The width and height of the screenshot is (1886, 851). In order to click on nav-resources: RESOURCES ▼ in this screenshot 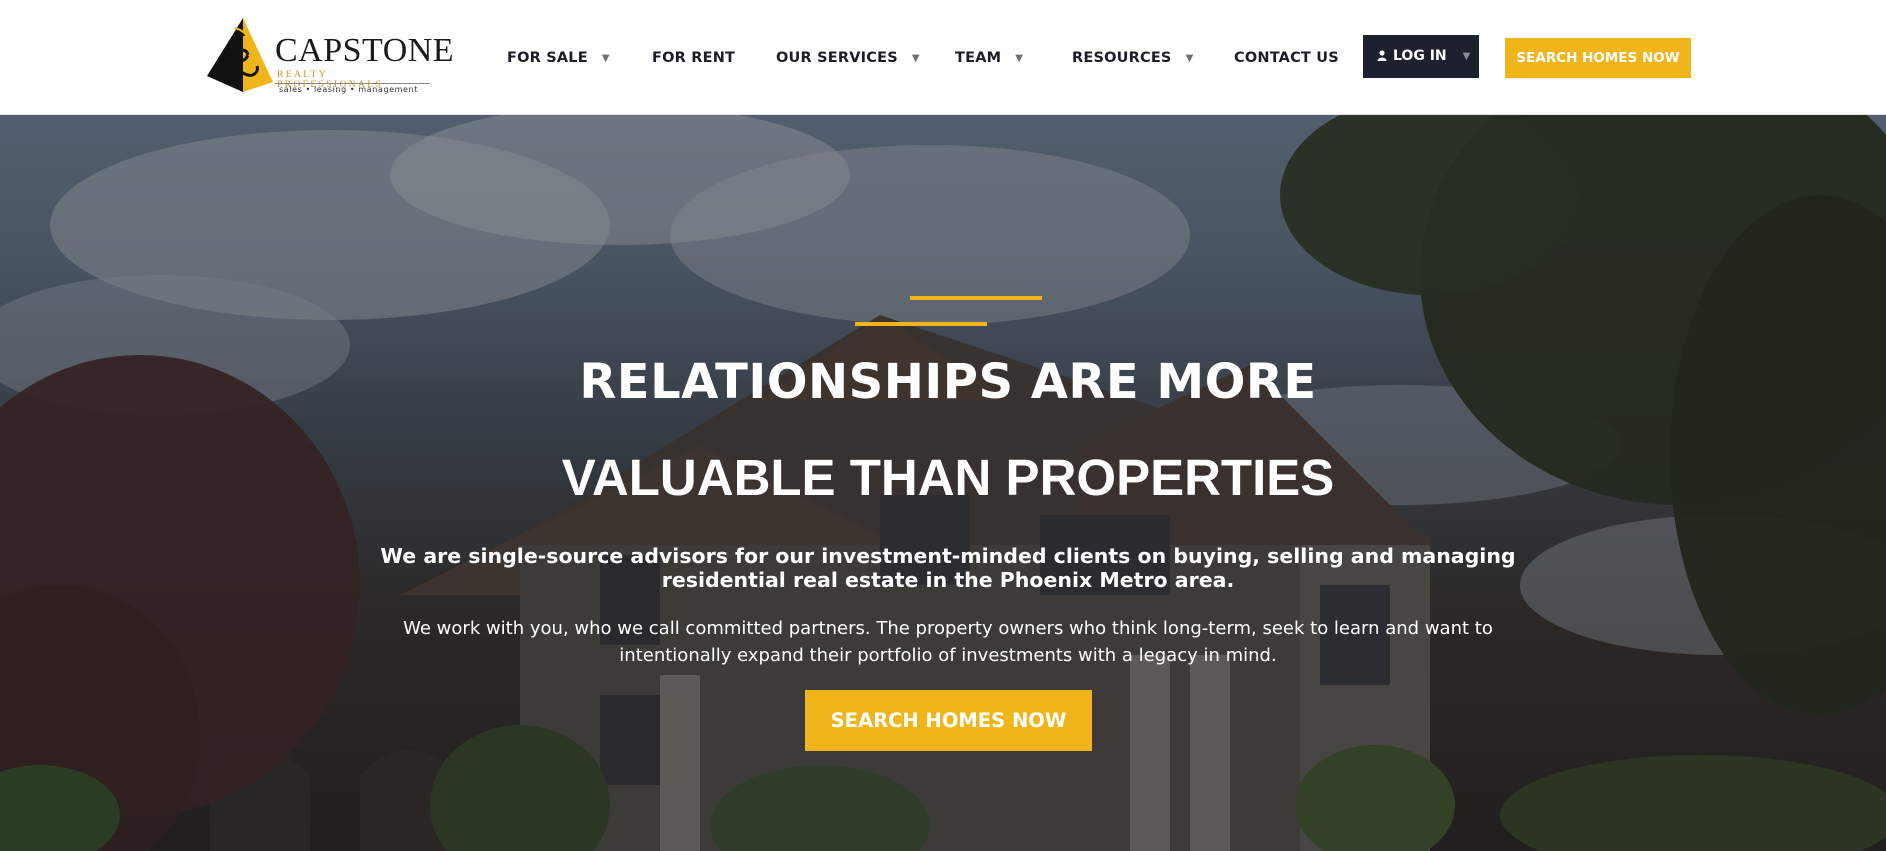, I will do `click(1132, 58)`.